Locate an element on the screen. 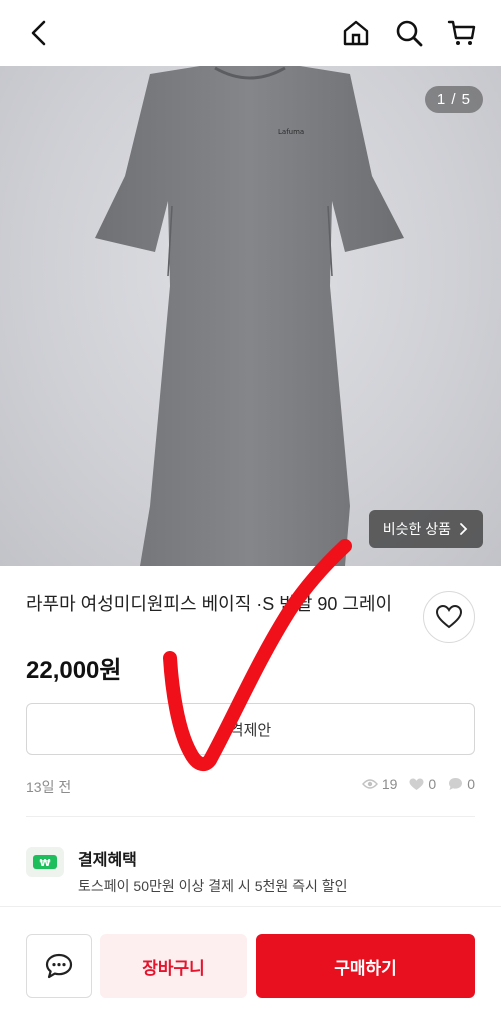 The image size is (501, 1024). price-offer-button: 격제안 is located at coordinates (250, 729).